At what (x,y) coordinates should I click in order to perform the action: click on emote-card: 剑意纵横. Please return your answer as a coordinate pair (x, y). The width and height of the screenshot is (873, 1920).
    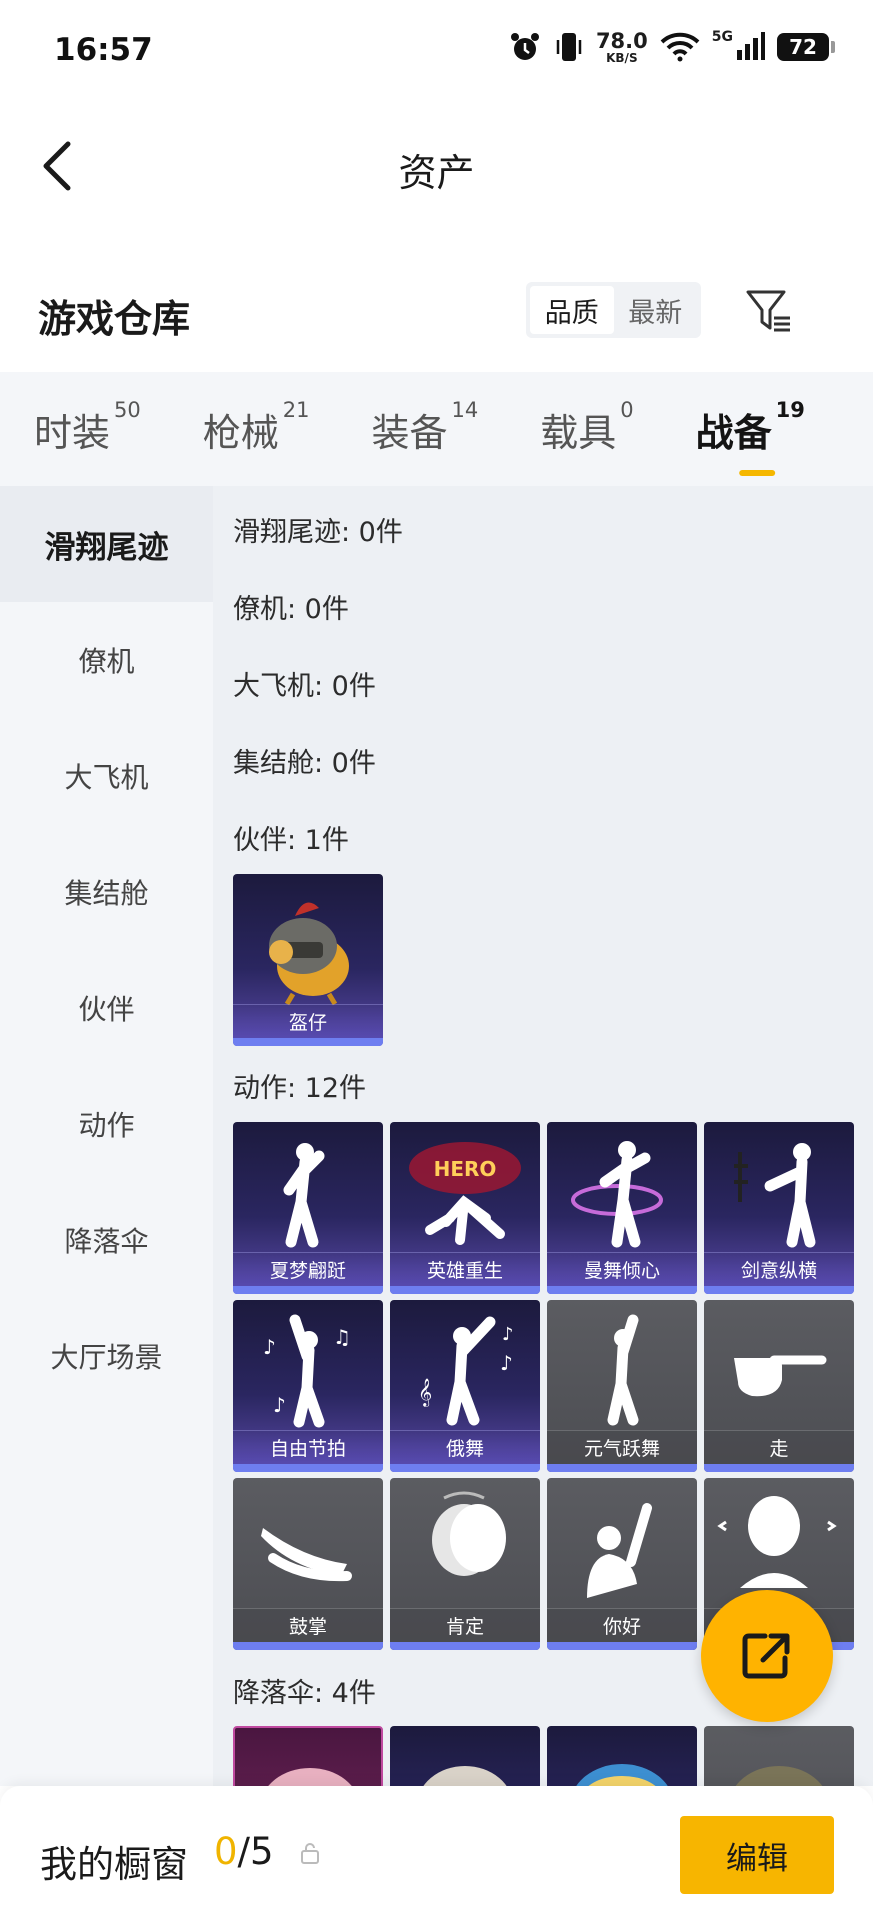
    Looking at the image, I should click on (779, 1208).